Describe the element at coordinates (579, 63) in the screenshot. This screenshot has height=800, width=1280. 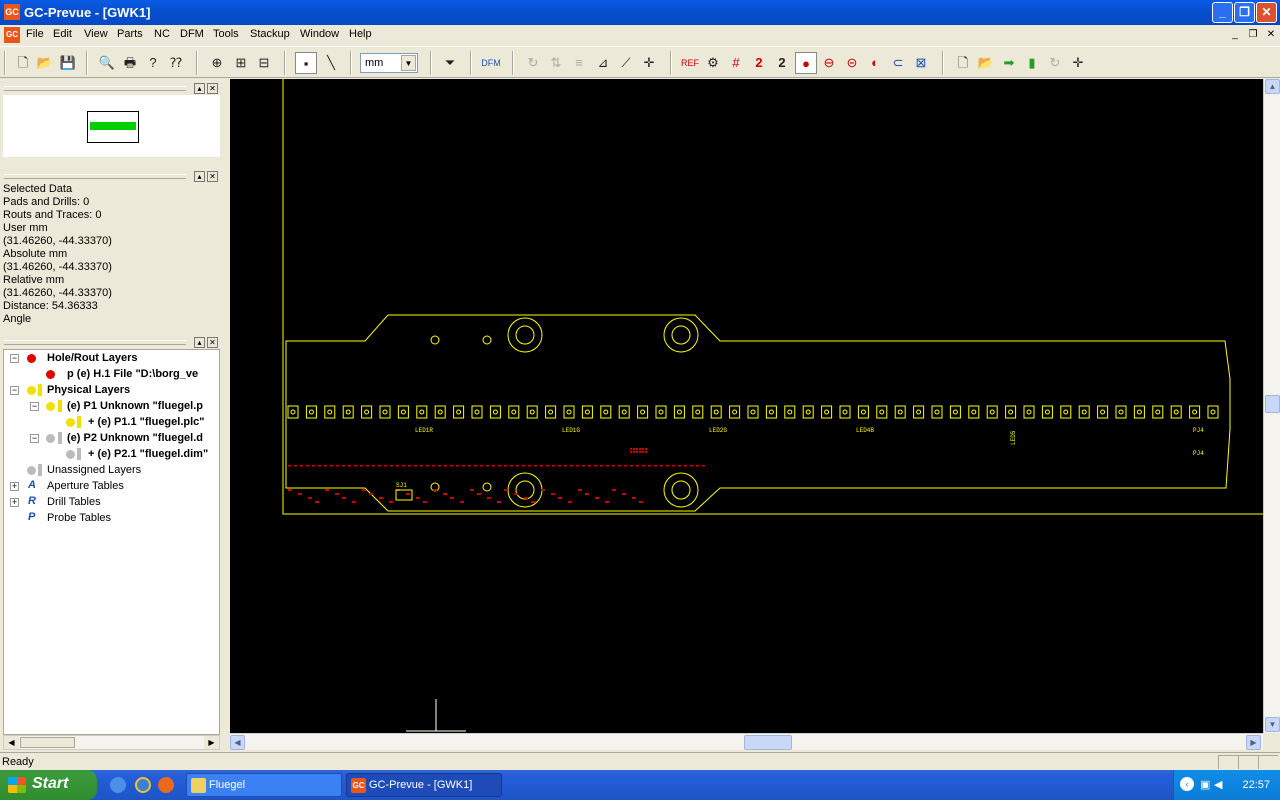
I see `align-icon: ≡` at that location.